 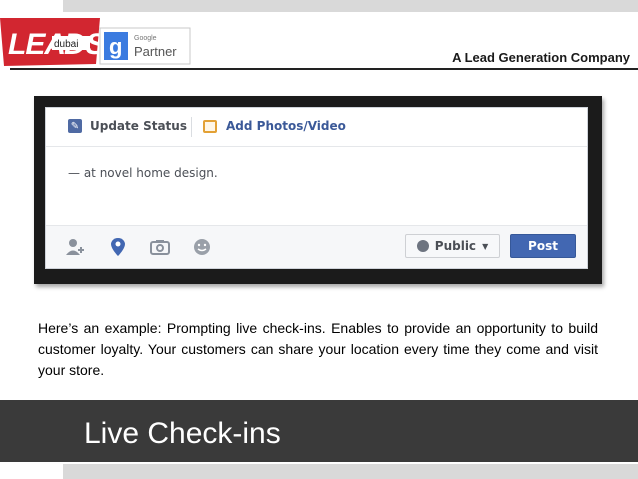 What do you see at coordinates (319, 431) in the screenshot?
I see `title-band: Live Check-ins` at bounding box center [319, 431].